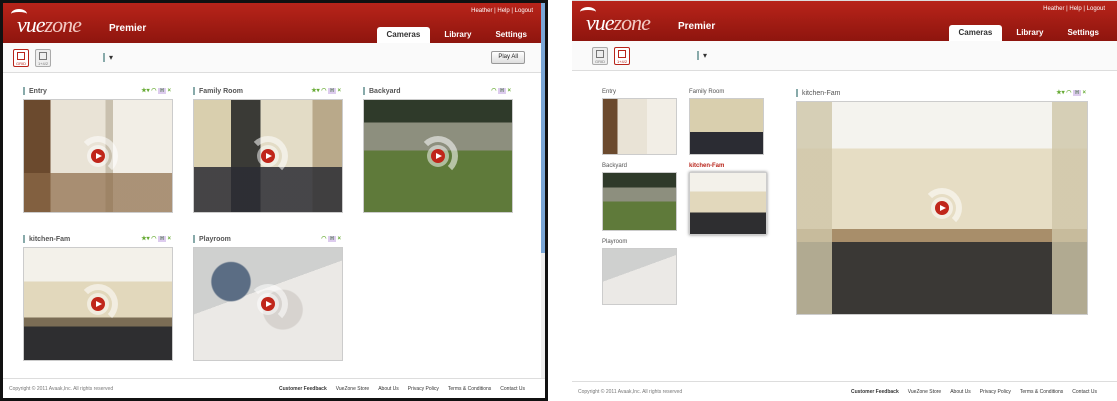 The image size is (1117, 401). I want to click on camera-tile-family-room: Family Room ★▾ ◠ H ×, so click(268, 150).